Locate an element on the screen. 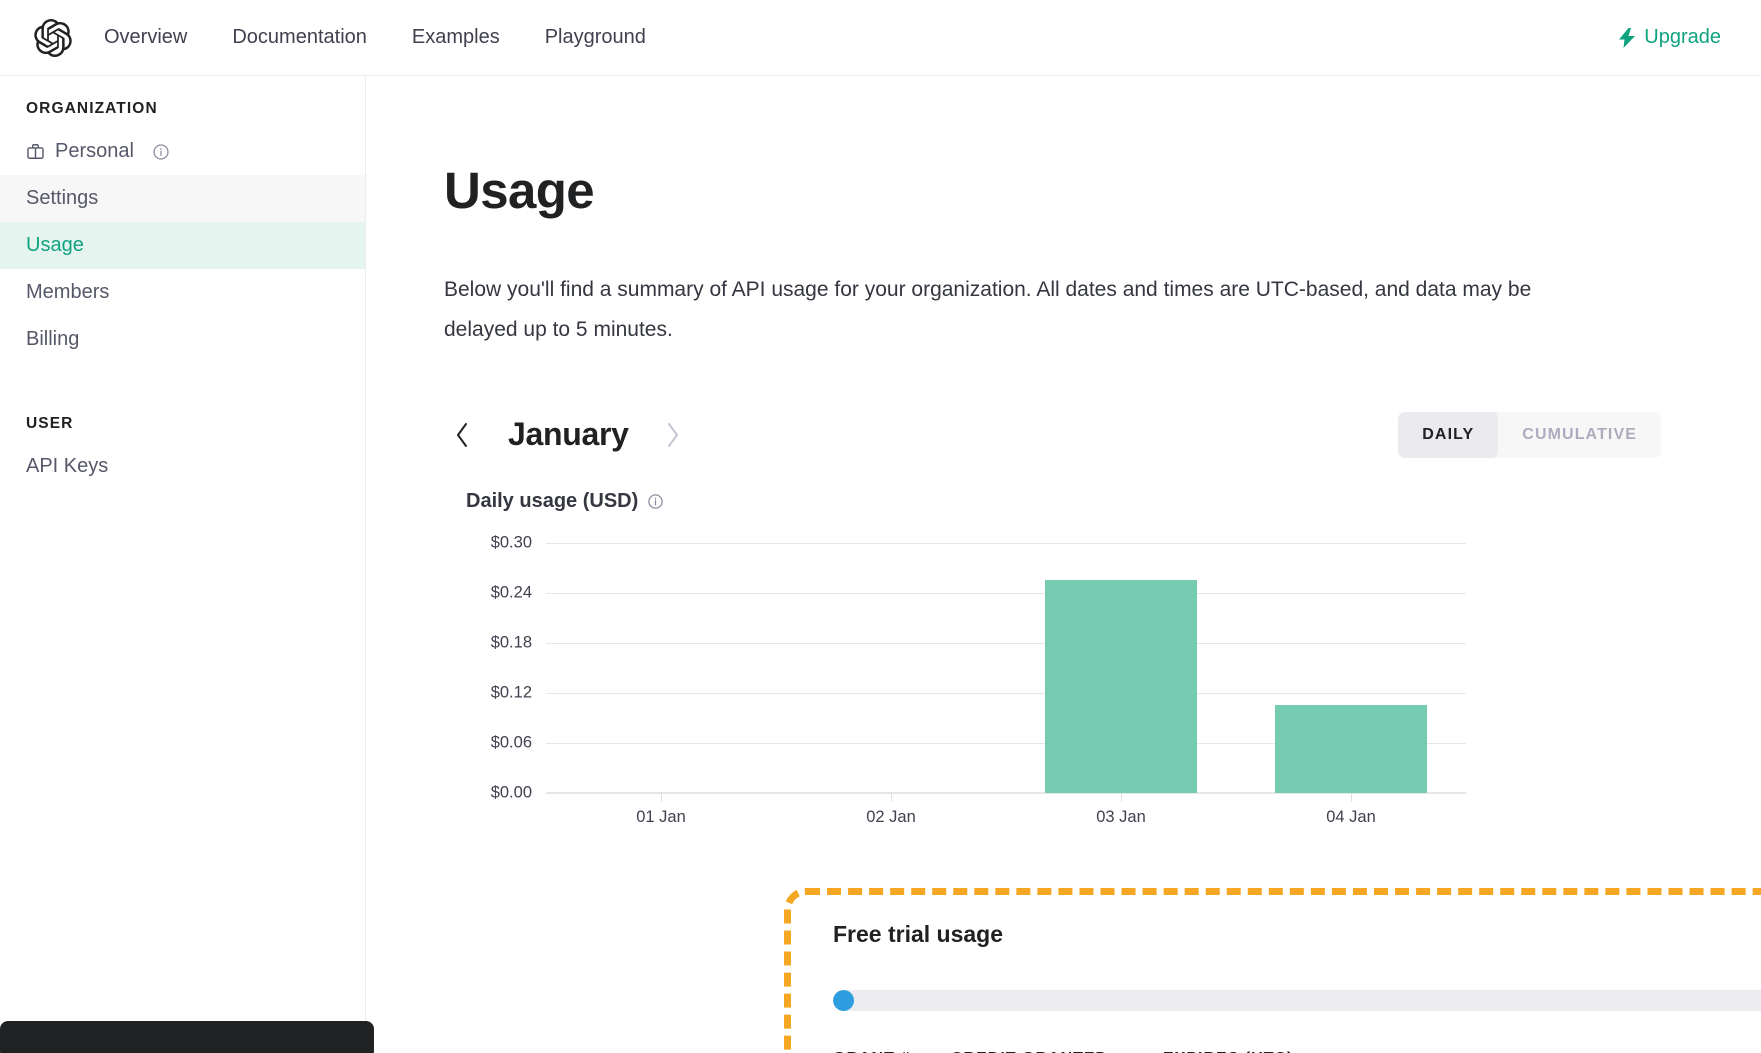 The height and width of the screenshot is (1053, 1761). free-trial-progress-row: $0.36 / $18.00 is located at coordinates (1297, 1000).